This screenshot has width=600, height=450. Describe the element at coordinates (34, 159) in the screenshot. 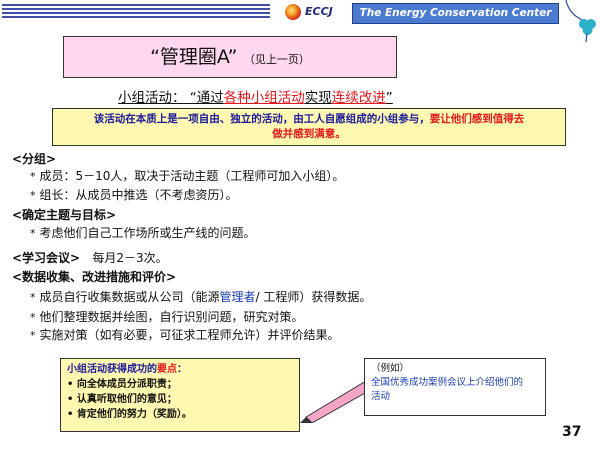

I see `section-grouping-heading: <分组>` at that location.